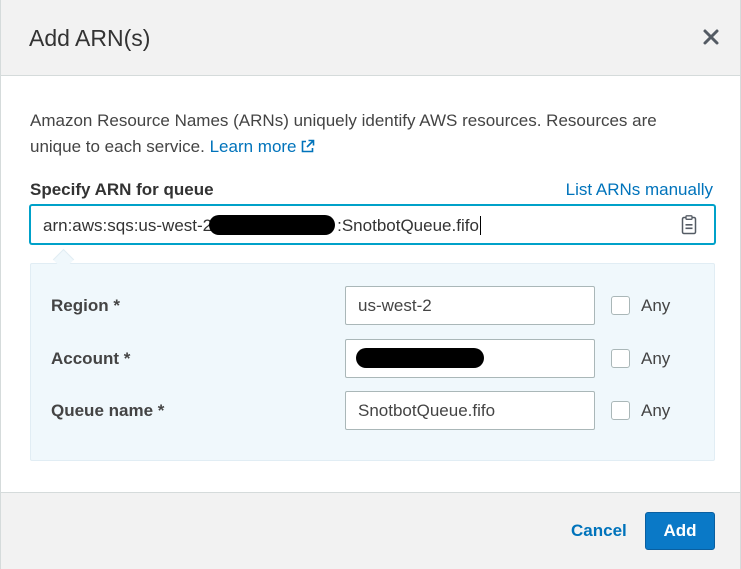 This screenshot has width=741, height=569. I want to click on account-label: Account *, so click(91, 358).